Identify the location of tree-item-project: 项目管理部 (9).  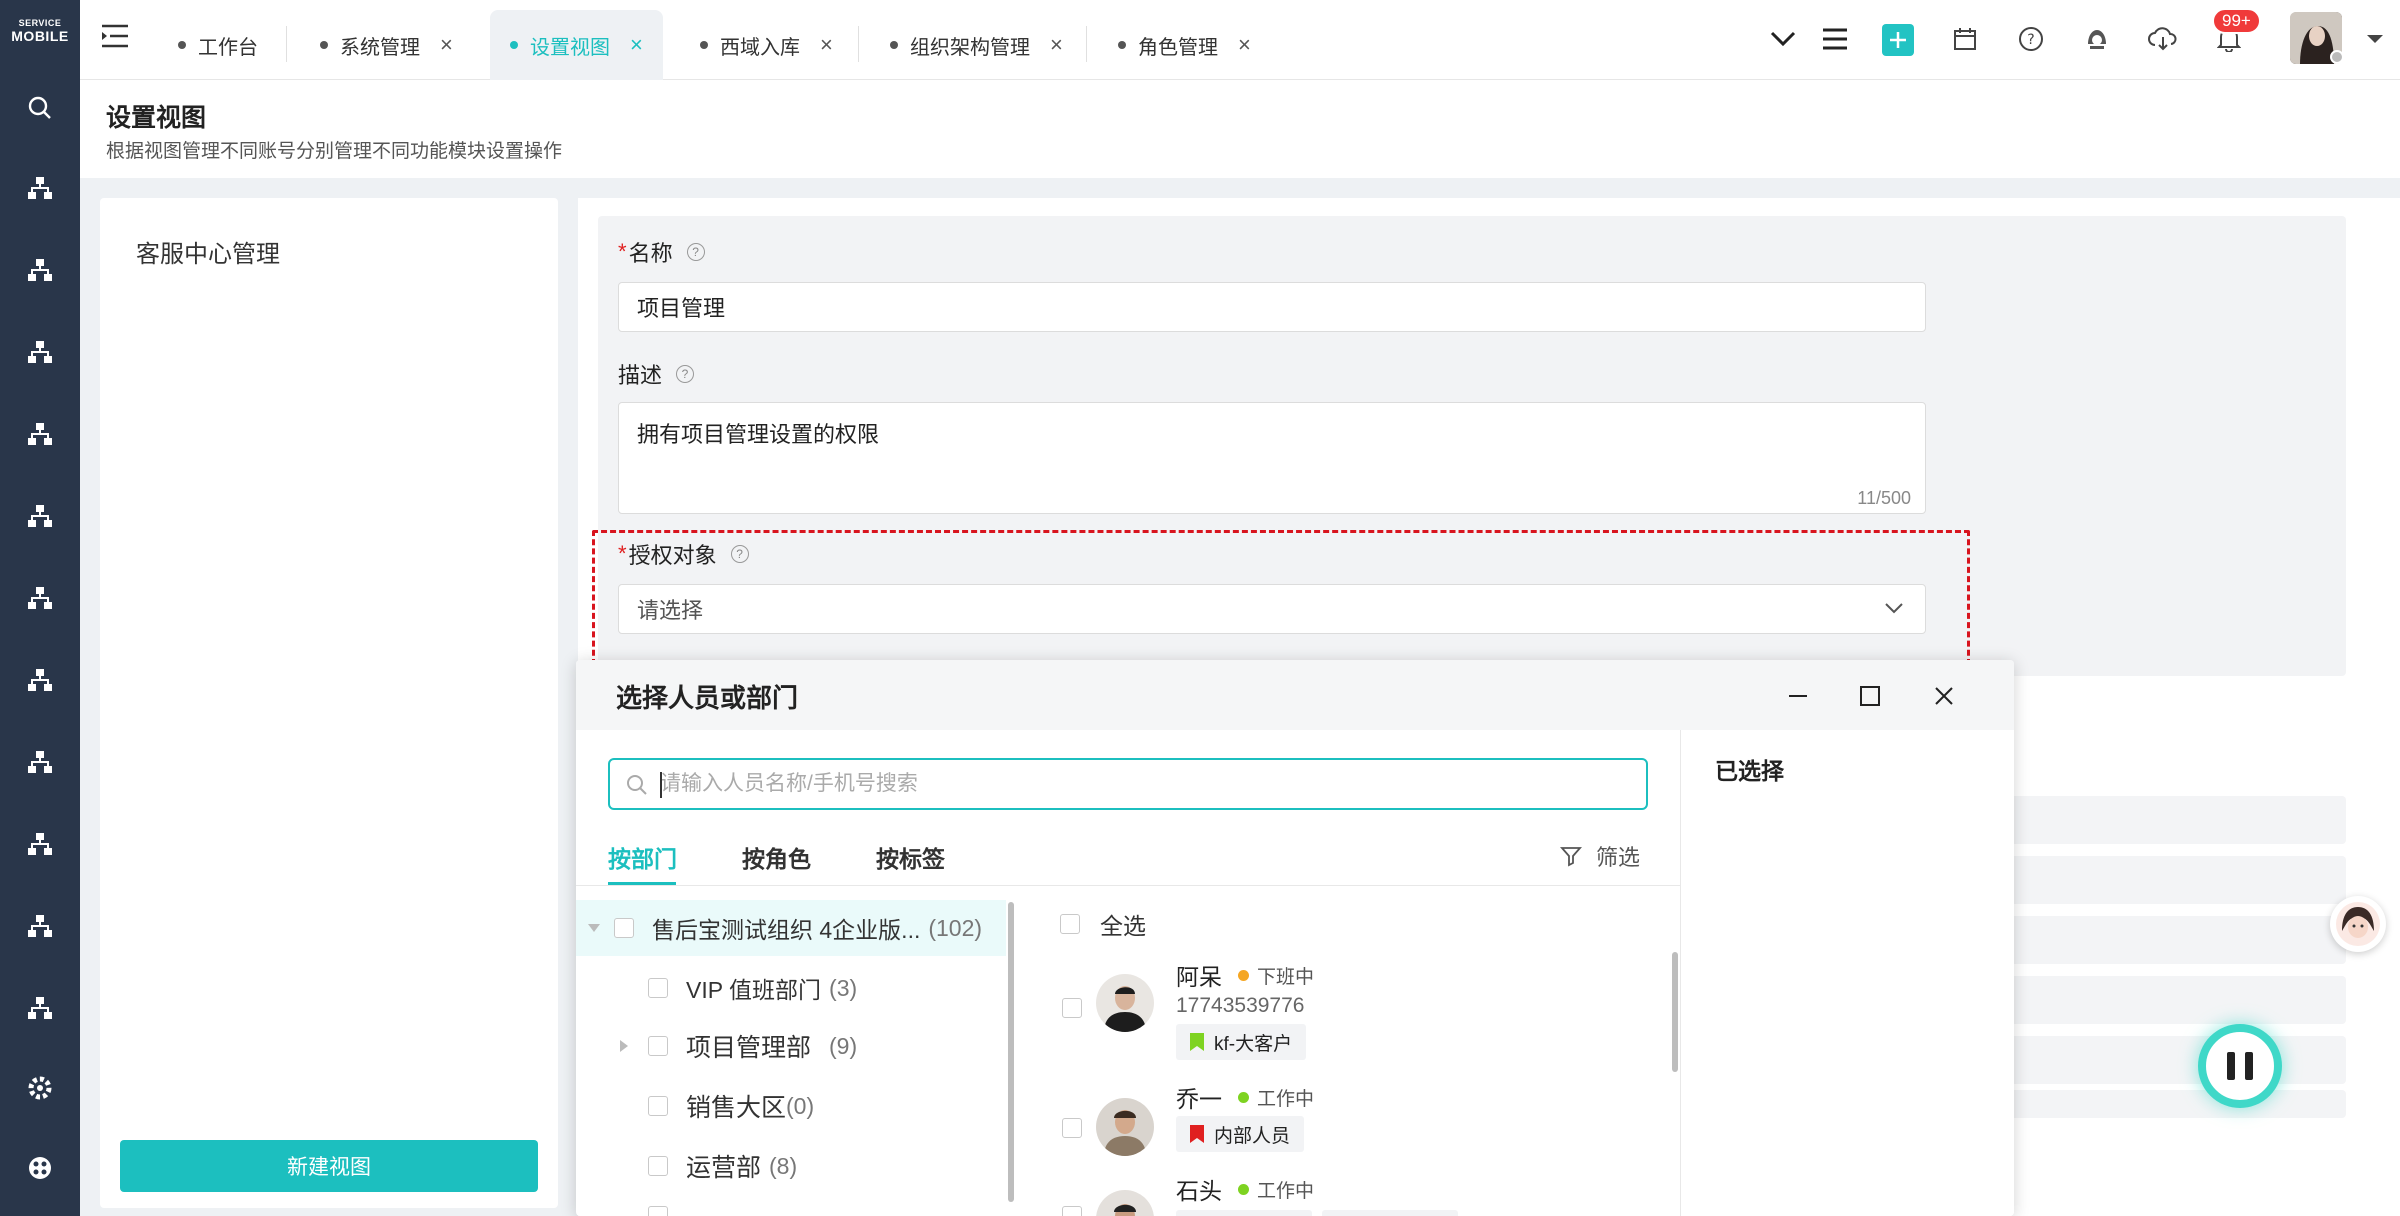
(791, 1046).